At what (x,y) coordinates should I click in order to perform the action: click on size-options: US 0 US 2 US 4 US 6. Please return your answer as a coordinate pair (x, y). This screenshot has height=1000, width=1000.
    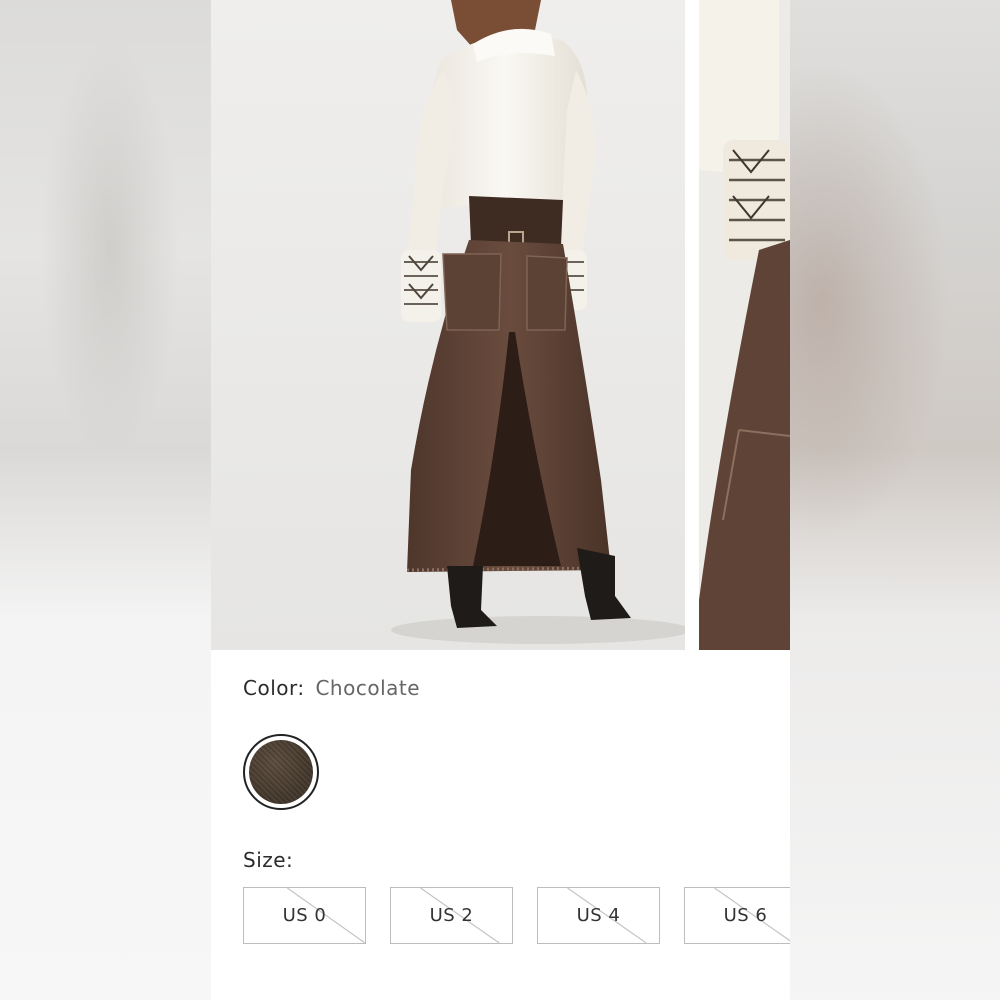
    Looking at the image, I should click on (516, 917).